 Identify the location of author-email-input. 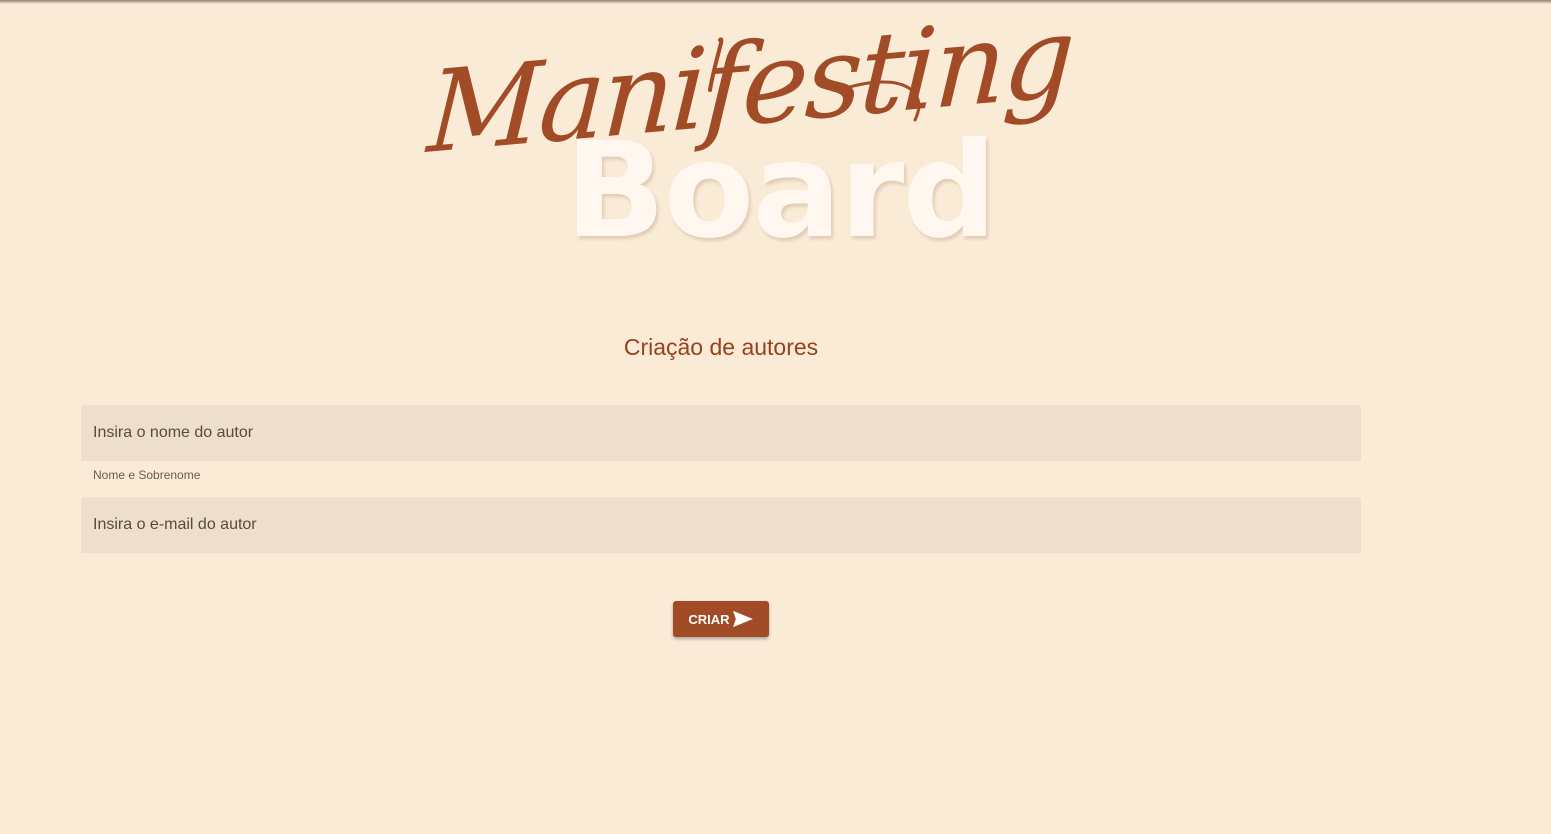
(721, 525).